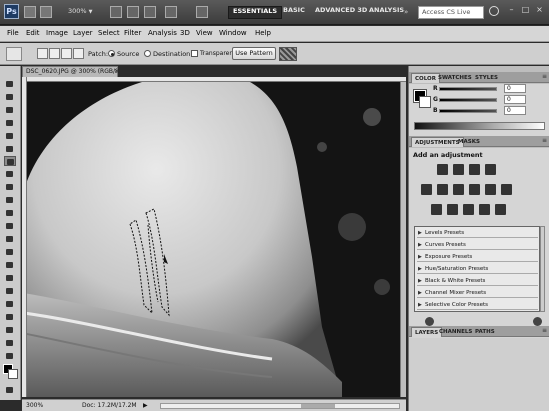 The image size is (549, 411). I want to click on eraser-tool-icon, so click(10, 213).